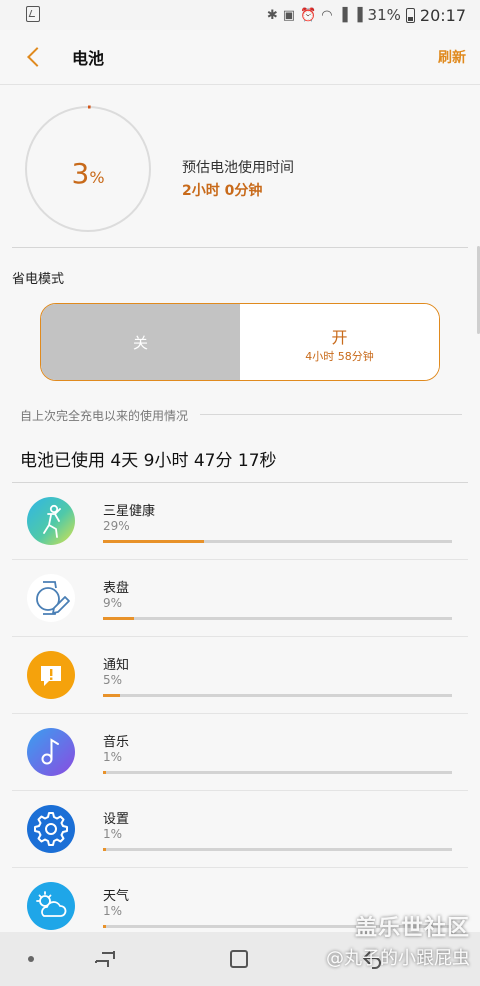 This screenshot has height=986, width=480. Describe the element at coordinates (51, 752) in the screenshot. I see `music-icon` at that location.